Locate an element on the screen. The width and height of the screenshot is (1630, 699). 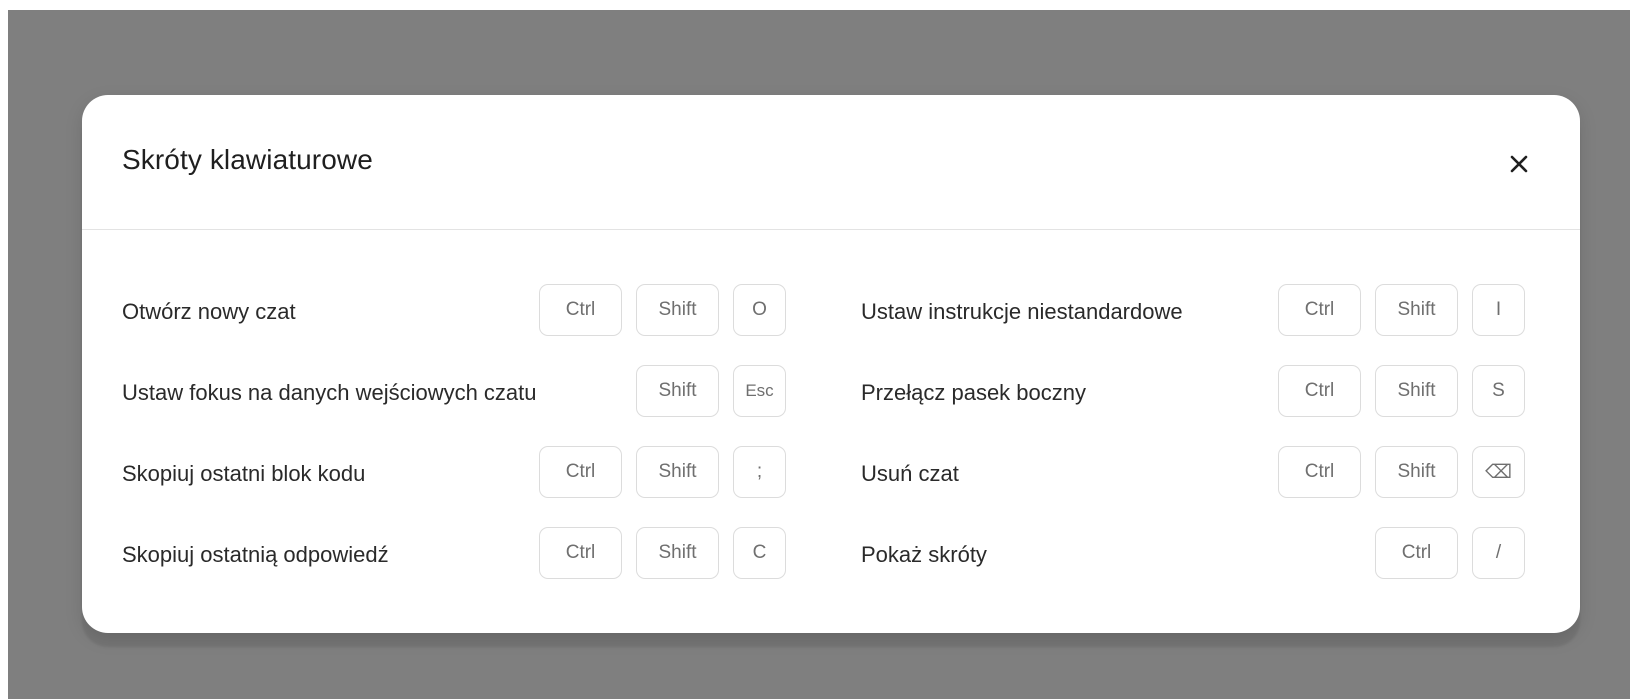
key-combo: Ctrl Shift ; is located at coordinates (662, 472).